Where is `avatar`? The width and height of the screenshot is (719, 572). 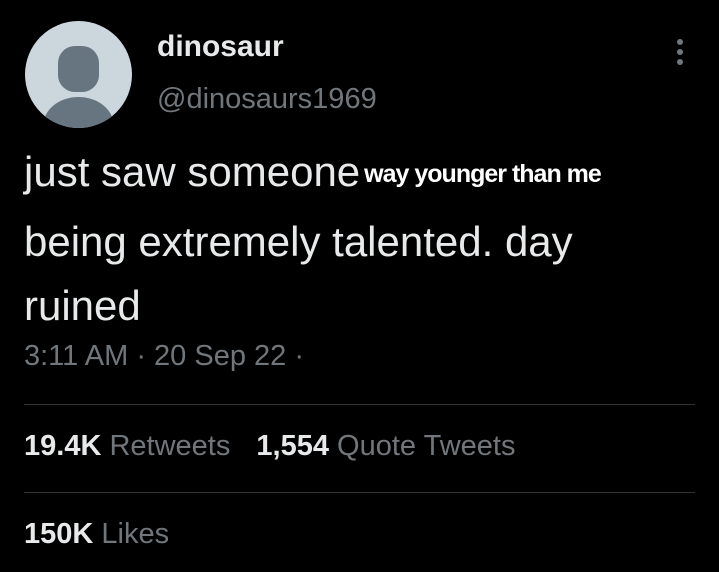 avatar is located at coordinates (78, 74).